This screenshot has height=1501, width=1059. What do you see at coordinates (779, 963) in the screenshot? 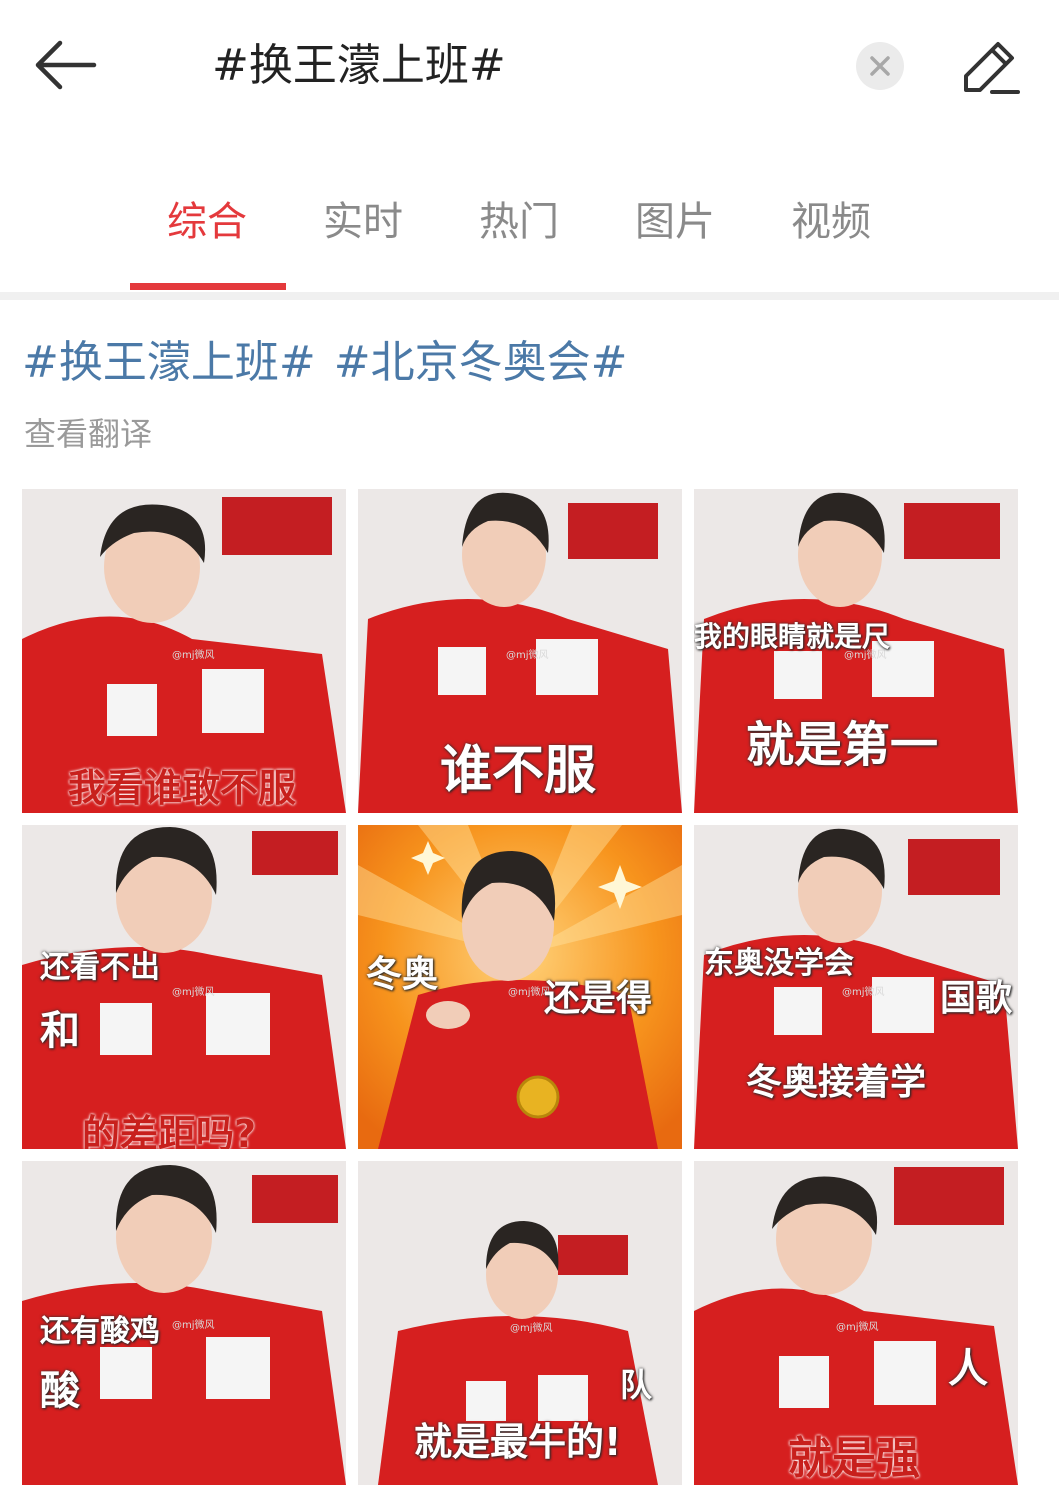
I see `sticker-caption: 东奥没学会` at bounding box center [779, 963].